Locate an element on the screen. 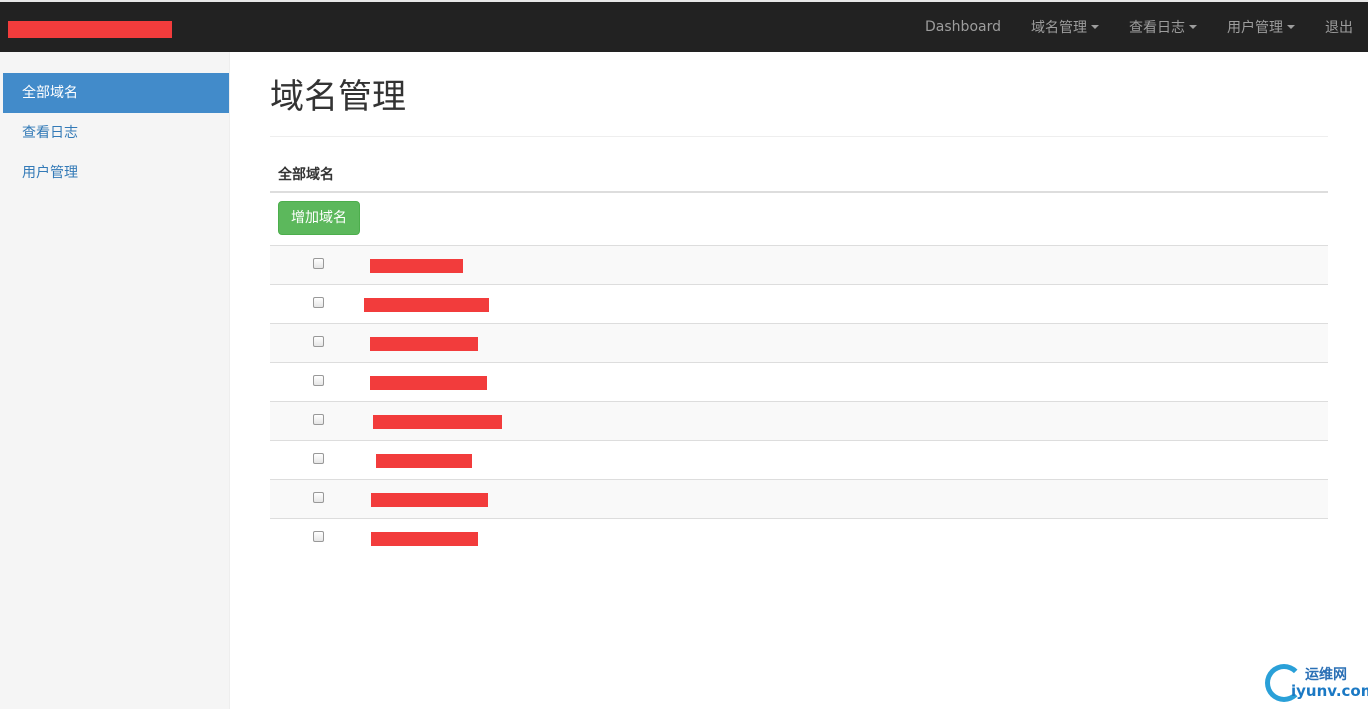 This screenshot has height=709, width=1368. navbar-menu: Dashboard 域名管理 查看日志 用户管理 退出 is located at coordinates (1139, 27).